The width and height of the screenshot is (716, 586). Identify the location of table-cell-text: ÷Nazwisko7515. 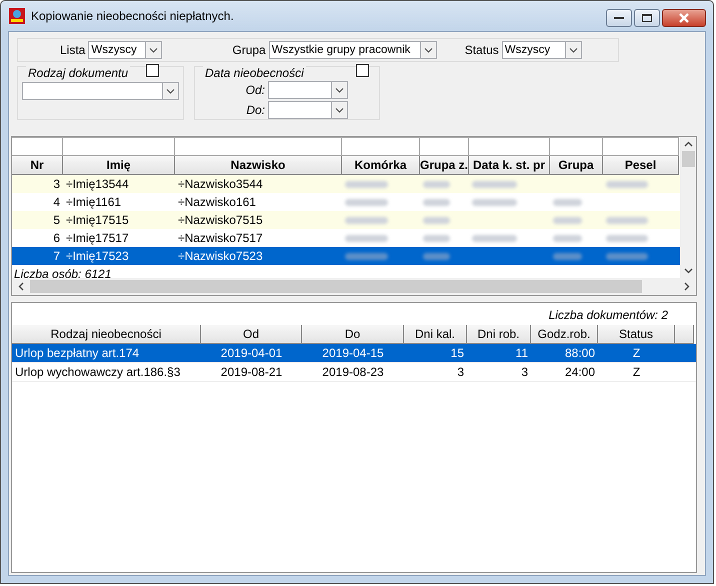
(220, 220).